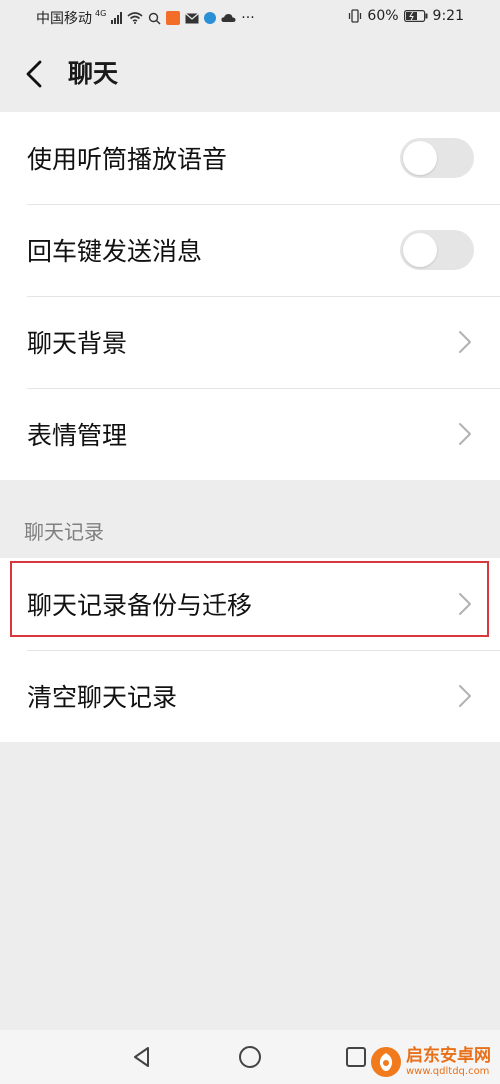  I want to click on earpiece-voice-toggle, so click(437, 158).